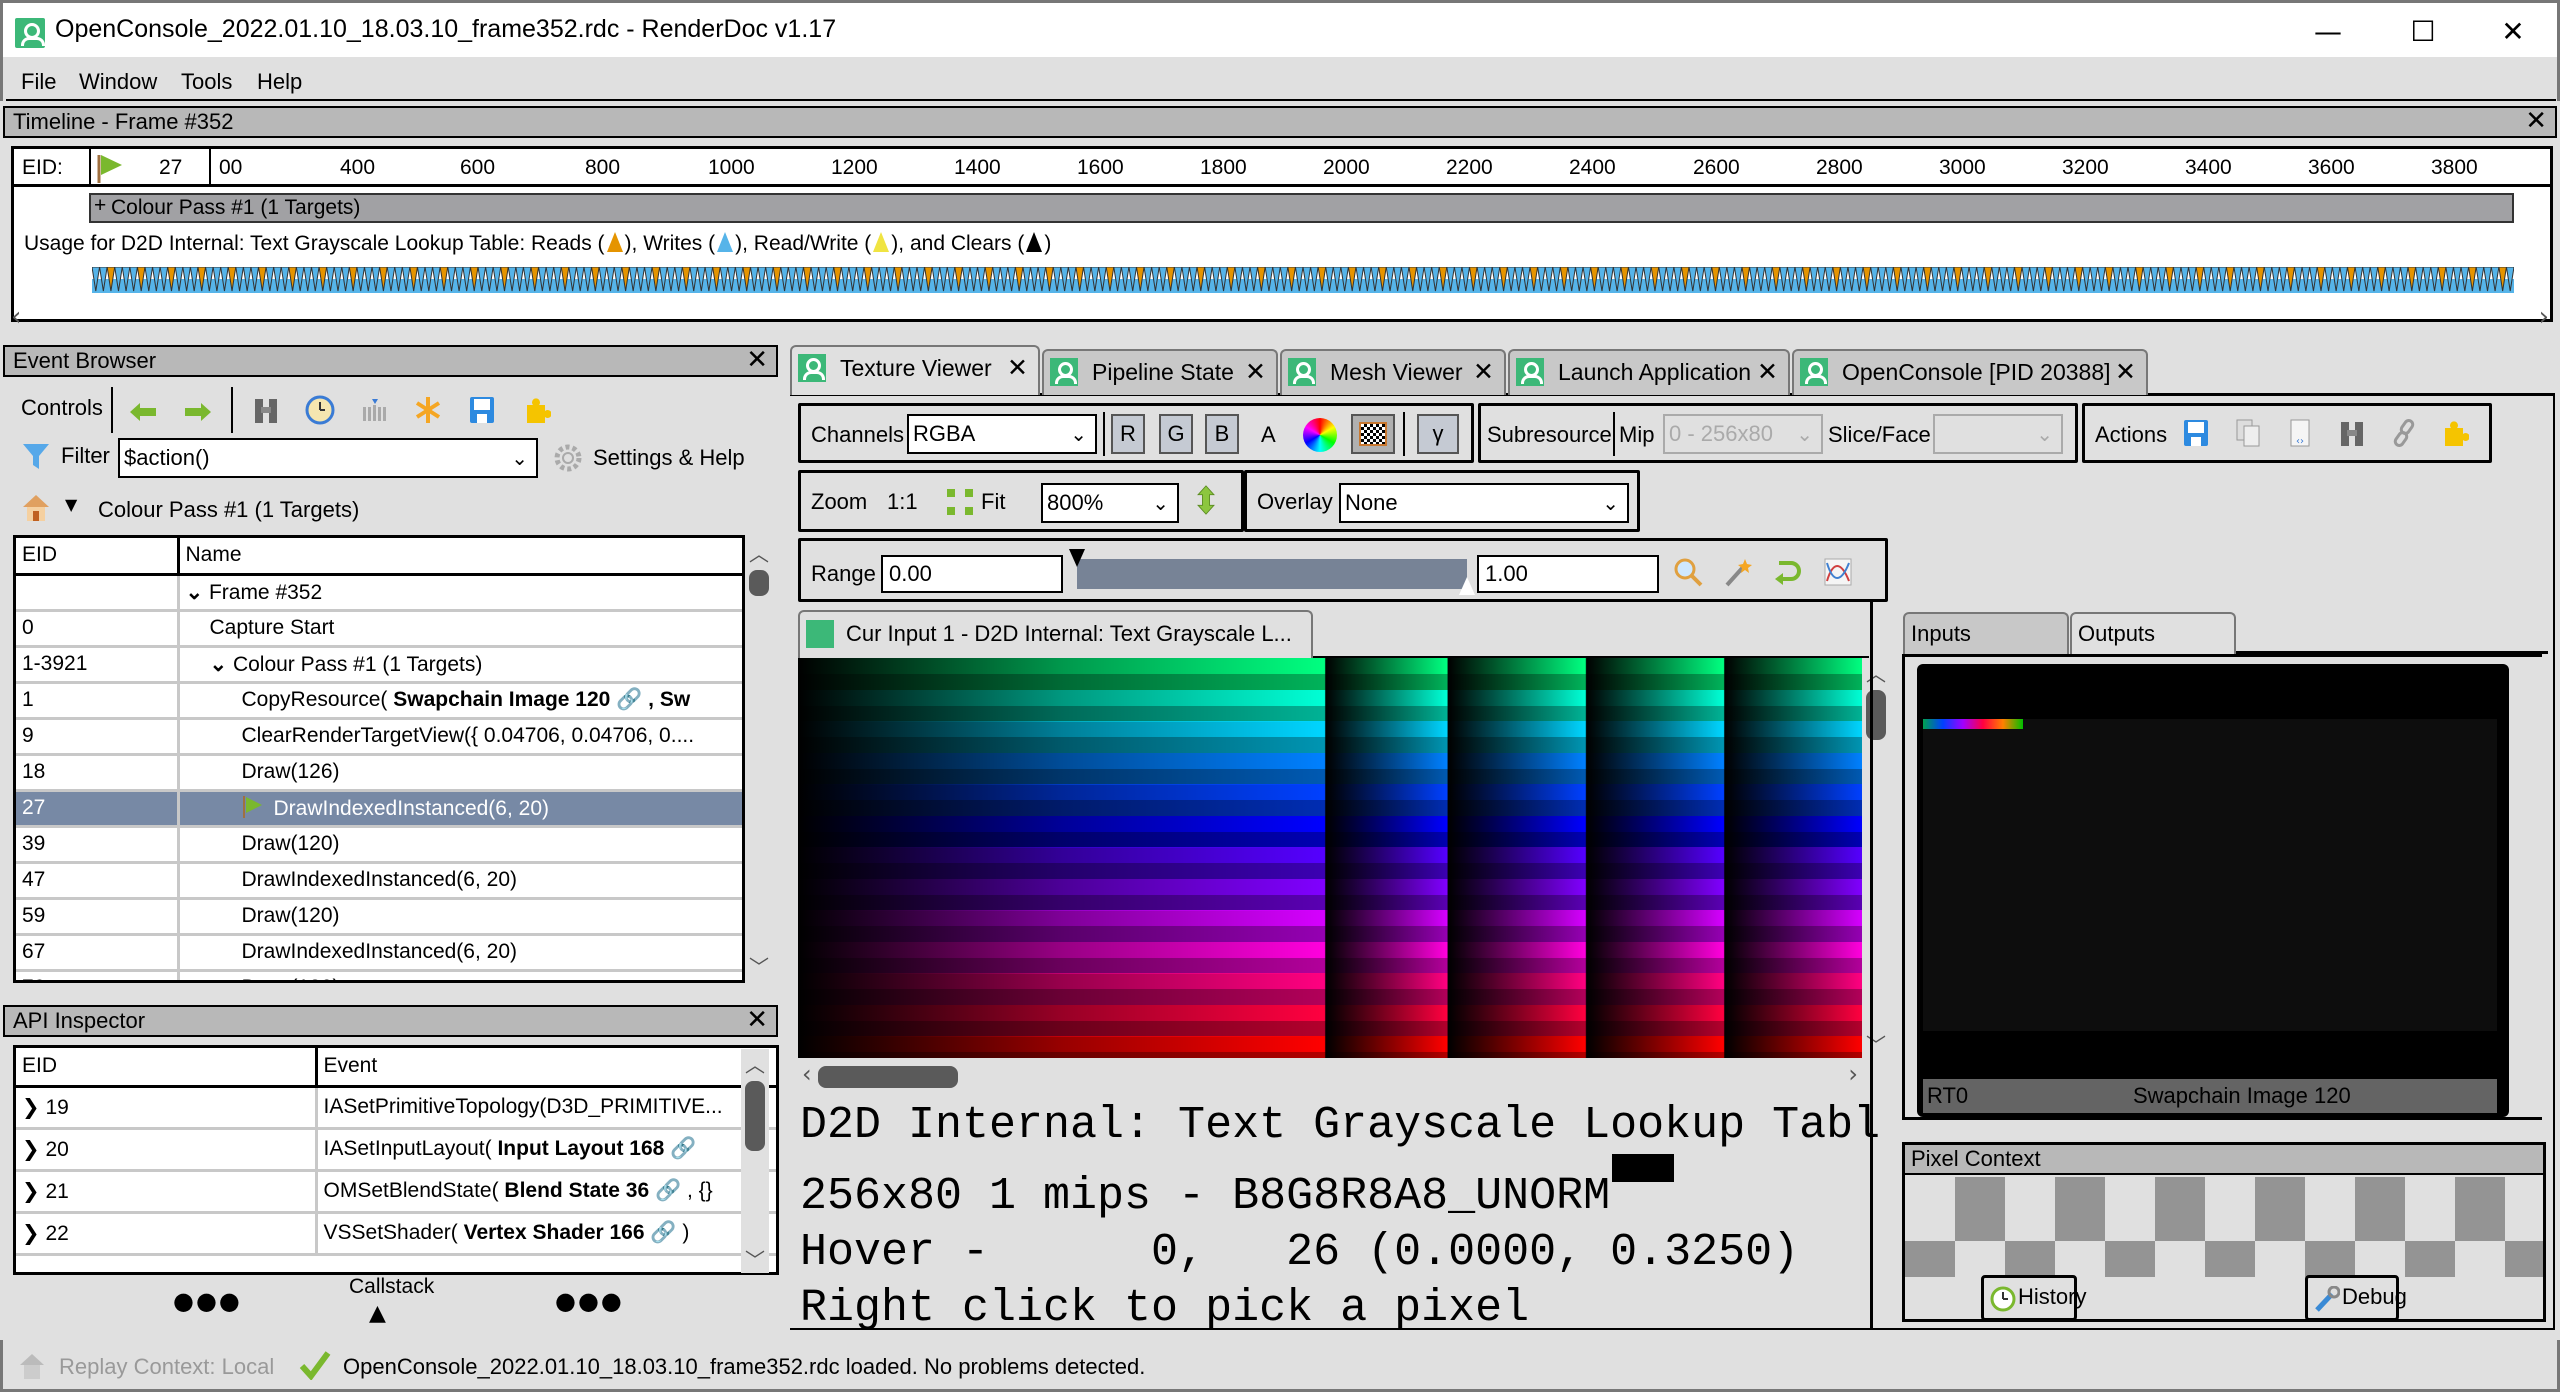 Image resolution: width=2560 pixels, height=1392 pixels. I want to click on event-row: 39 Draw(120), so click(379, 845).